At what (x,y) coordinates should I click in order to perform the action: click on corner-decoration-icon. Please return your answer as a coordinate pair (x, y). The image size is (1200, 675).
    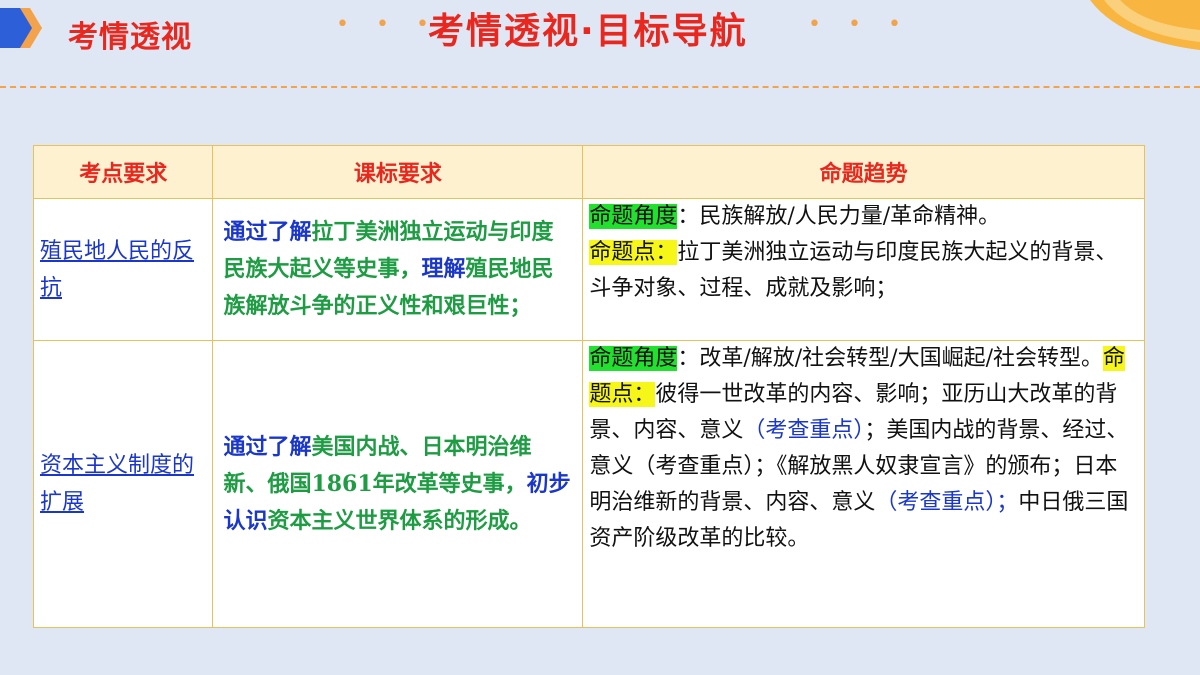
    Looking at the image, I should click on (1145, 25).